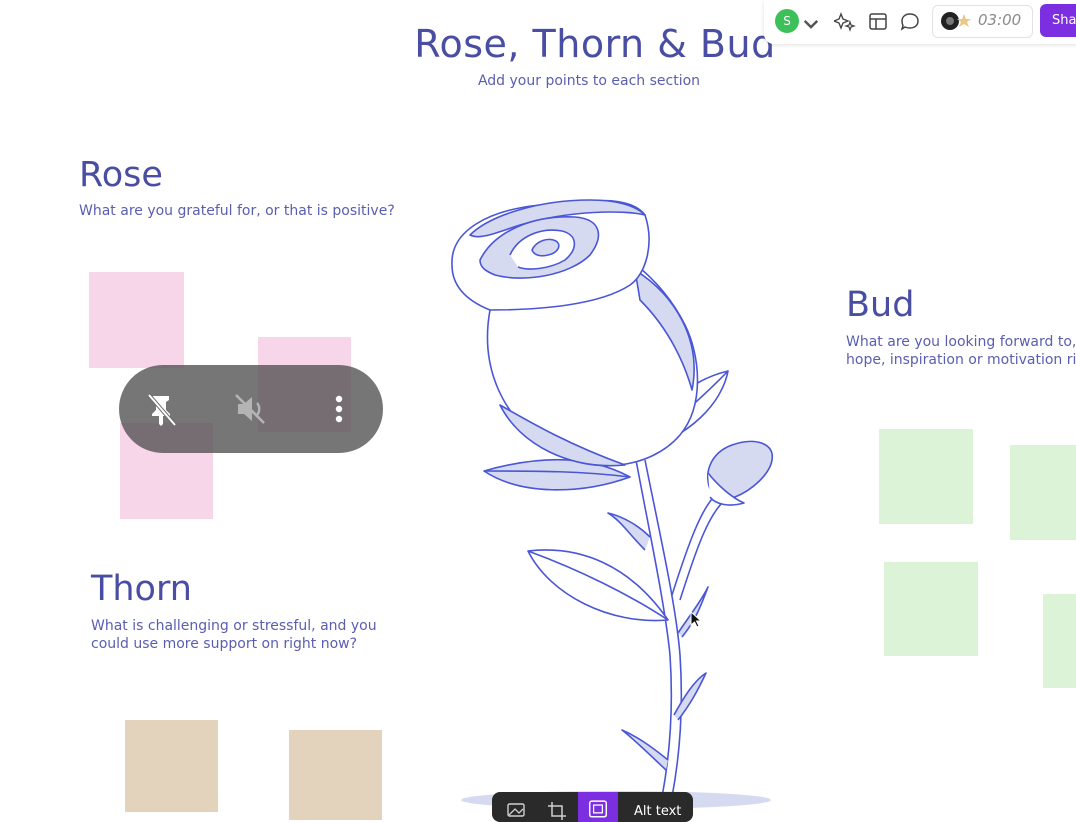 The width and height of the screenshot is (1076, 822). What do you see at coordinates (961, 342) in the screenshot?
I see `bud-description-line1: What are you looking forward to, o` at bounding box center [961, 342].